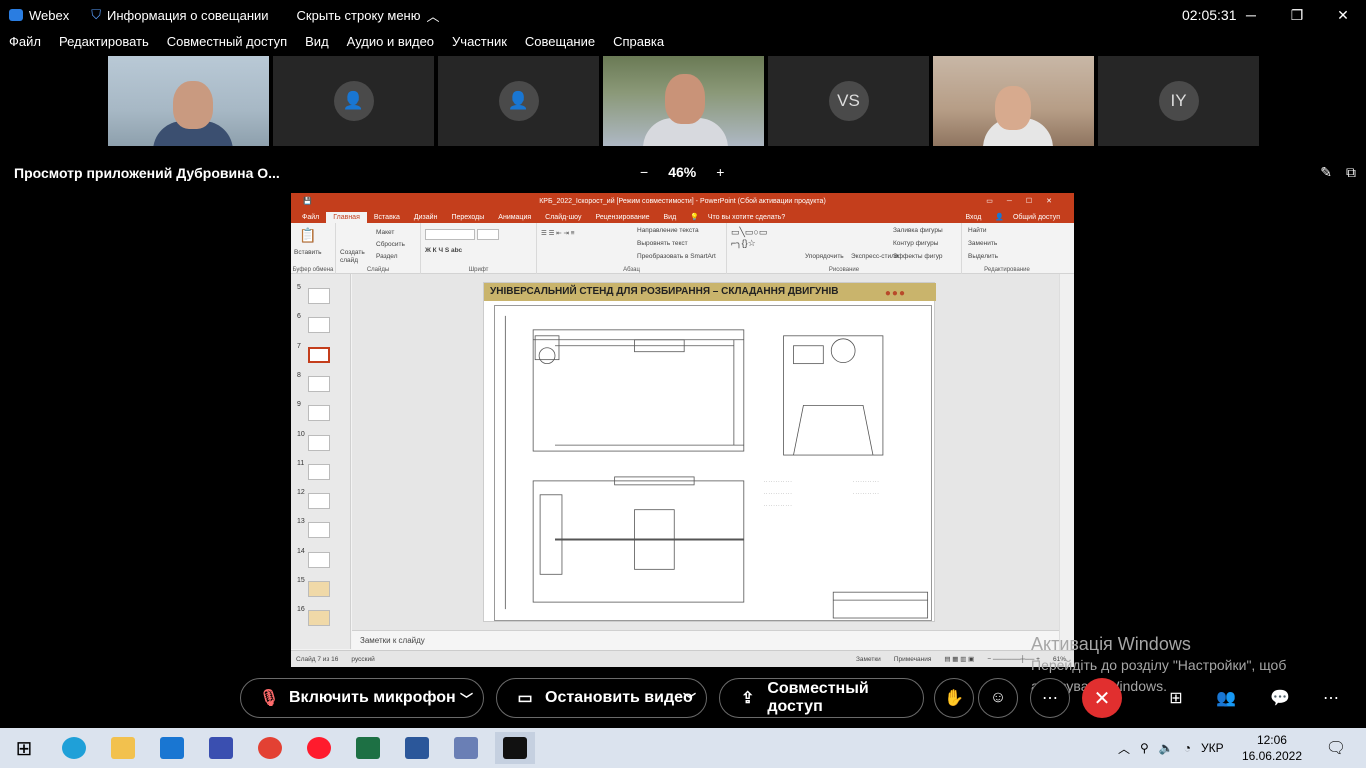 The width and height of the screenshot is (1366, 768). I want to click on file-explorer-icon, so click(123, 748).